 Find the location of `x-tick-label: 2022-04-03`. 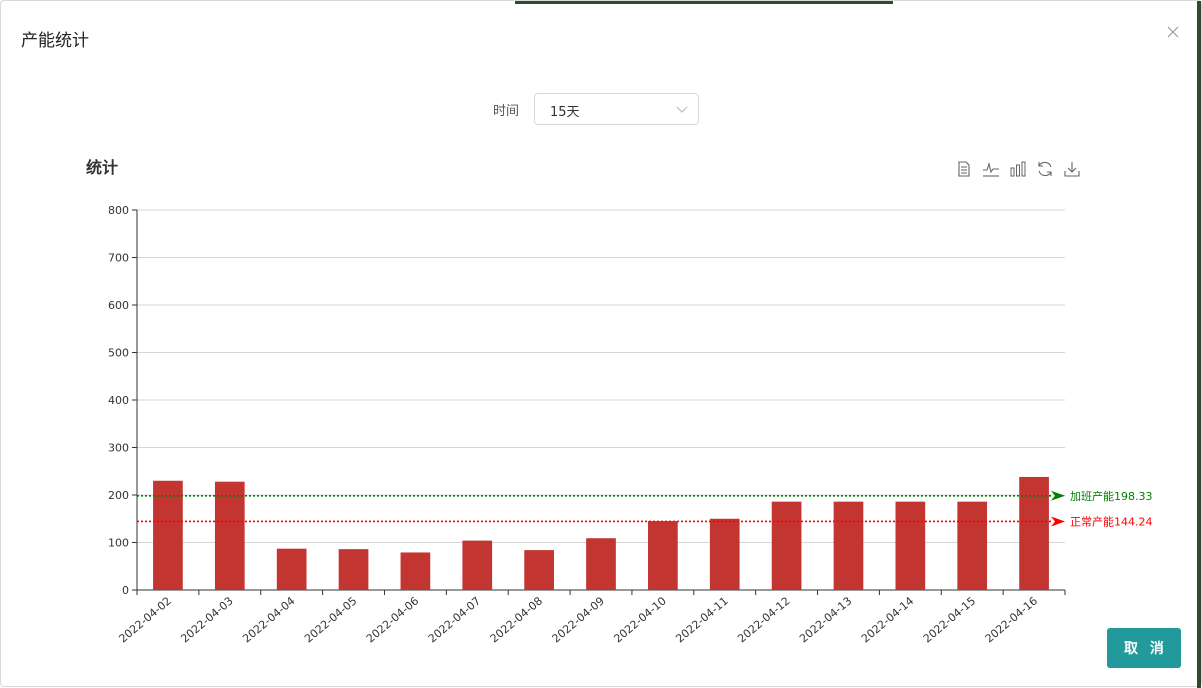

x-tick-label: 2022-04-03 is located at coordinates (206, 619).